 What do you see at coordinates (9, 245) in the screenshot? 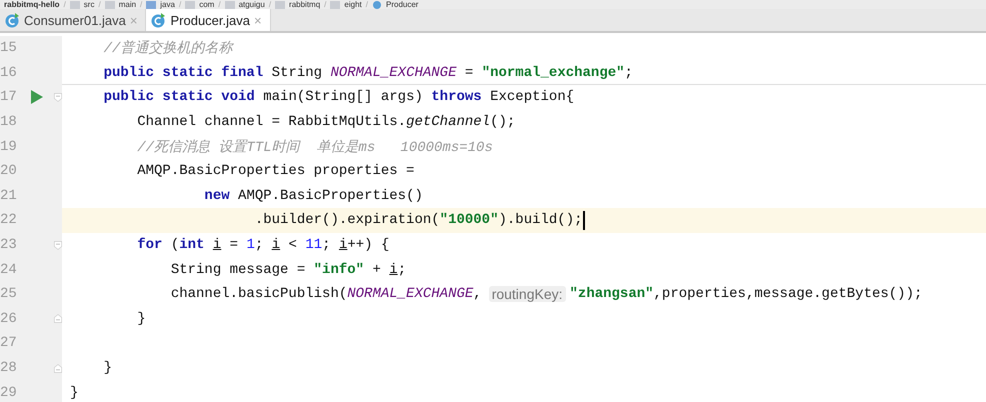
I see `line-number: 23` at bounding box center [9, 245].